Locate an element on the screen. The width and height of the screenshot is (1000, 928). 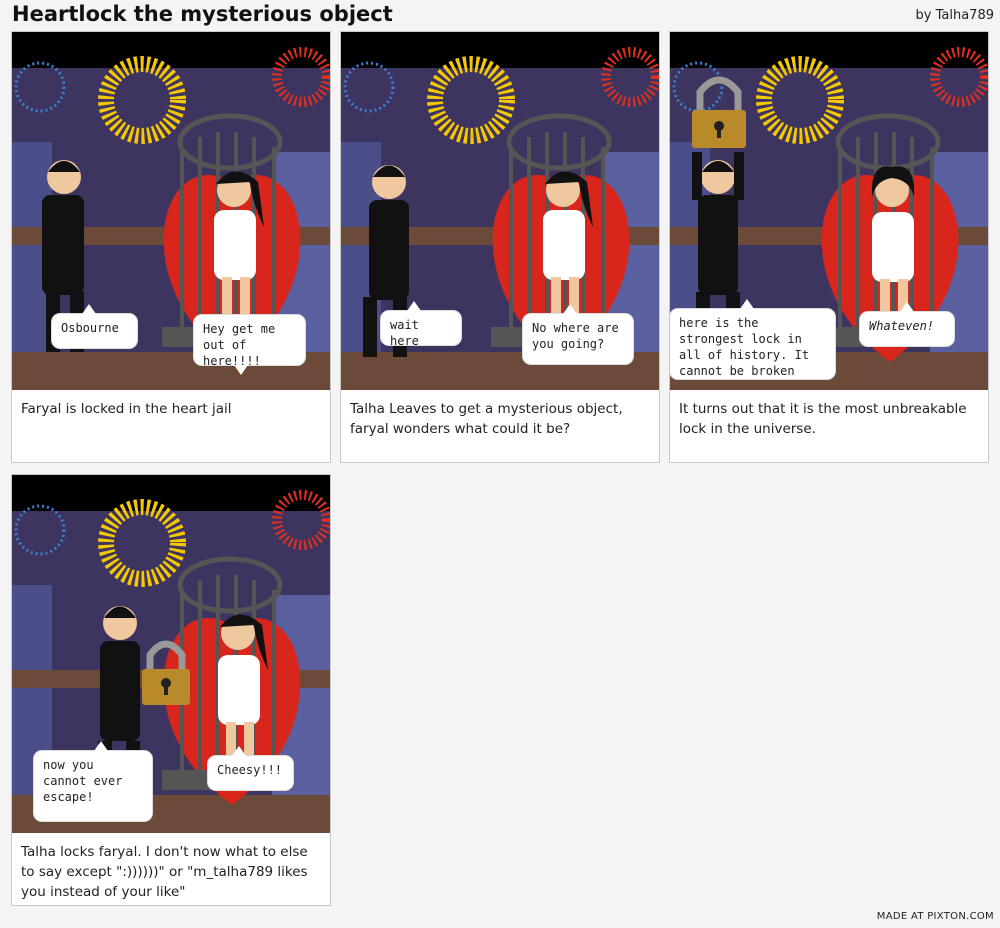
panel-scene-4: now you cannot ever escape! Cheesy!!! is located at coordinates (171, 654).